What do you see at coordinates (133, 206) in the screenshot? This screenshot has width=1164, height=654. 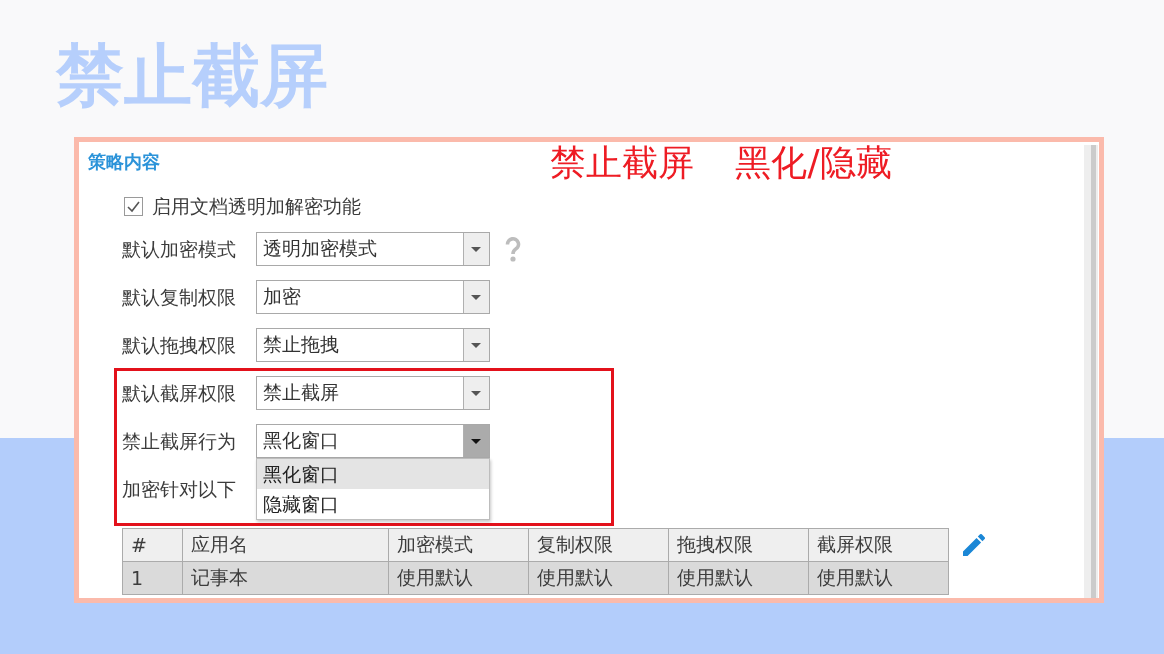 I see `checkbox` at bounding box center [133, 206].